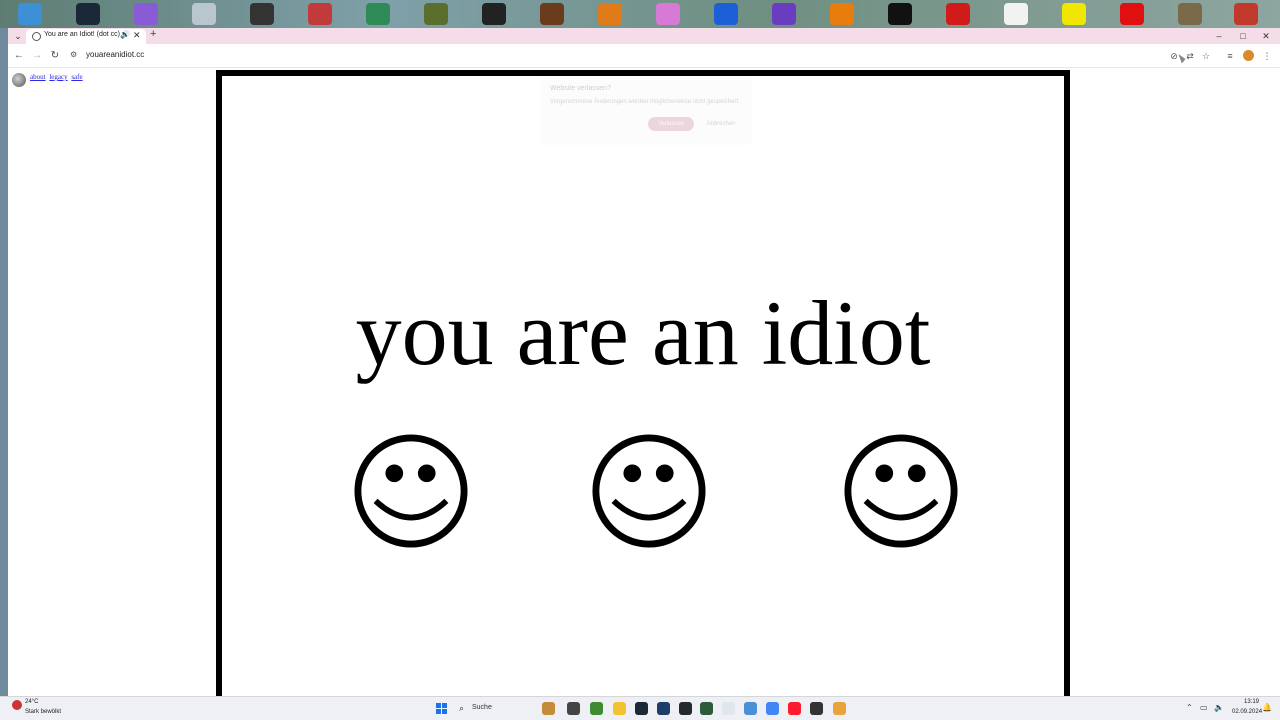 This screenshot has width=1280, height=720. What do you see at coordinates (573, 708) in the screenshot?
I see `taskbar-app-2-icon` at bounding box center [573, 708].